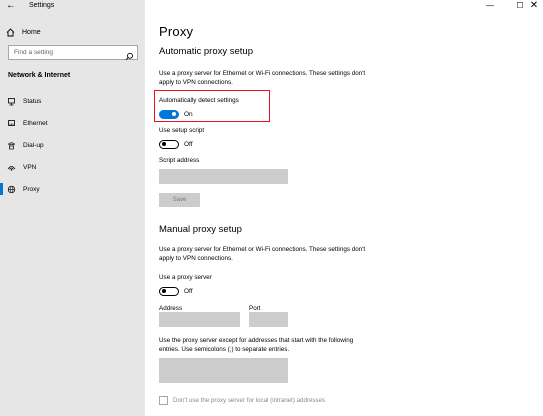 This screenshot has height=416, width=543. I want to click on status-icon, so click(11, 101).